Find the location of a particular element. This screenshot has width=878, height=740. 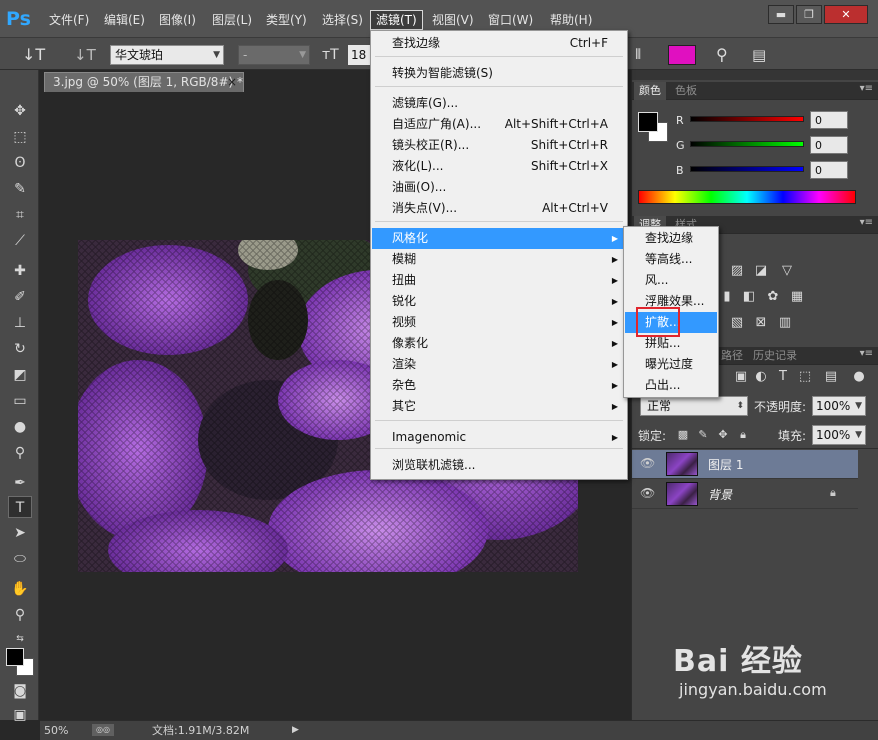

bw-icon: ◧ is located at coordinates (749, 297).